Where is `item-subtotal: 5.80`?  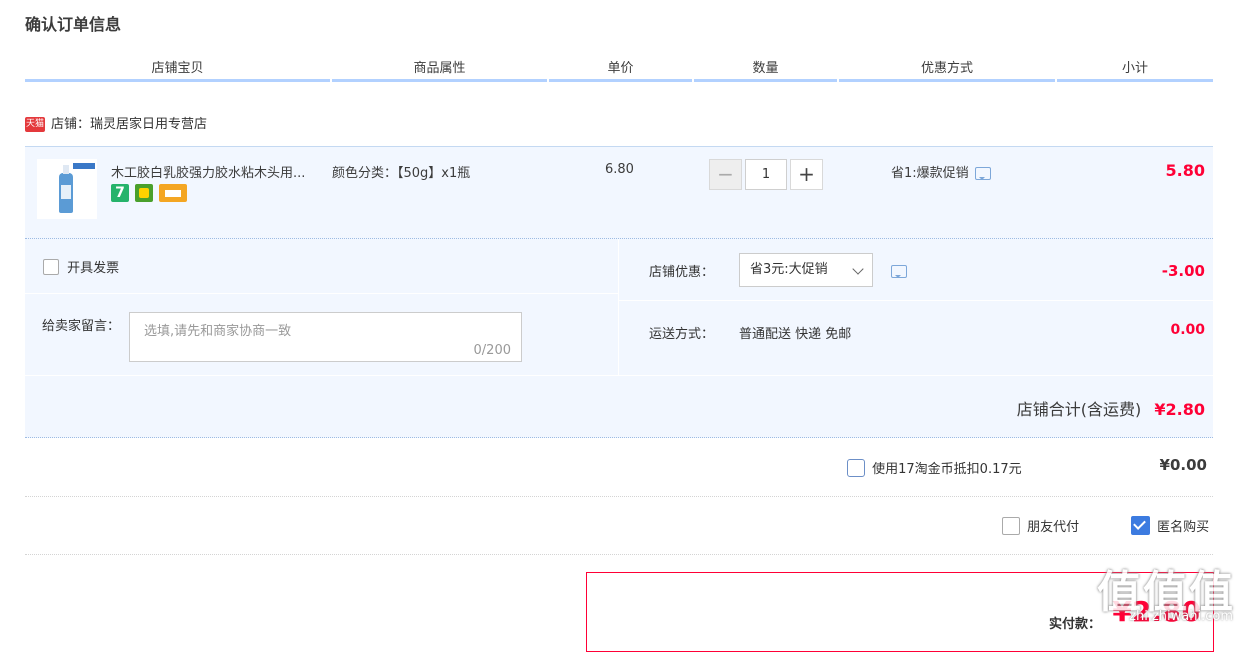
item-subtotal: 5.80 is located at coordinates (1185, 170).